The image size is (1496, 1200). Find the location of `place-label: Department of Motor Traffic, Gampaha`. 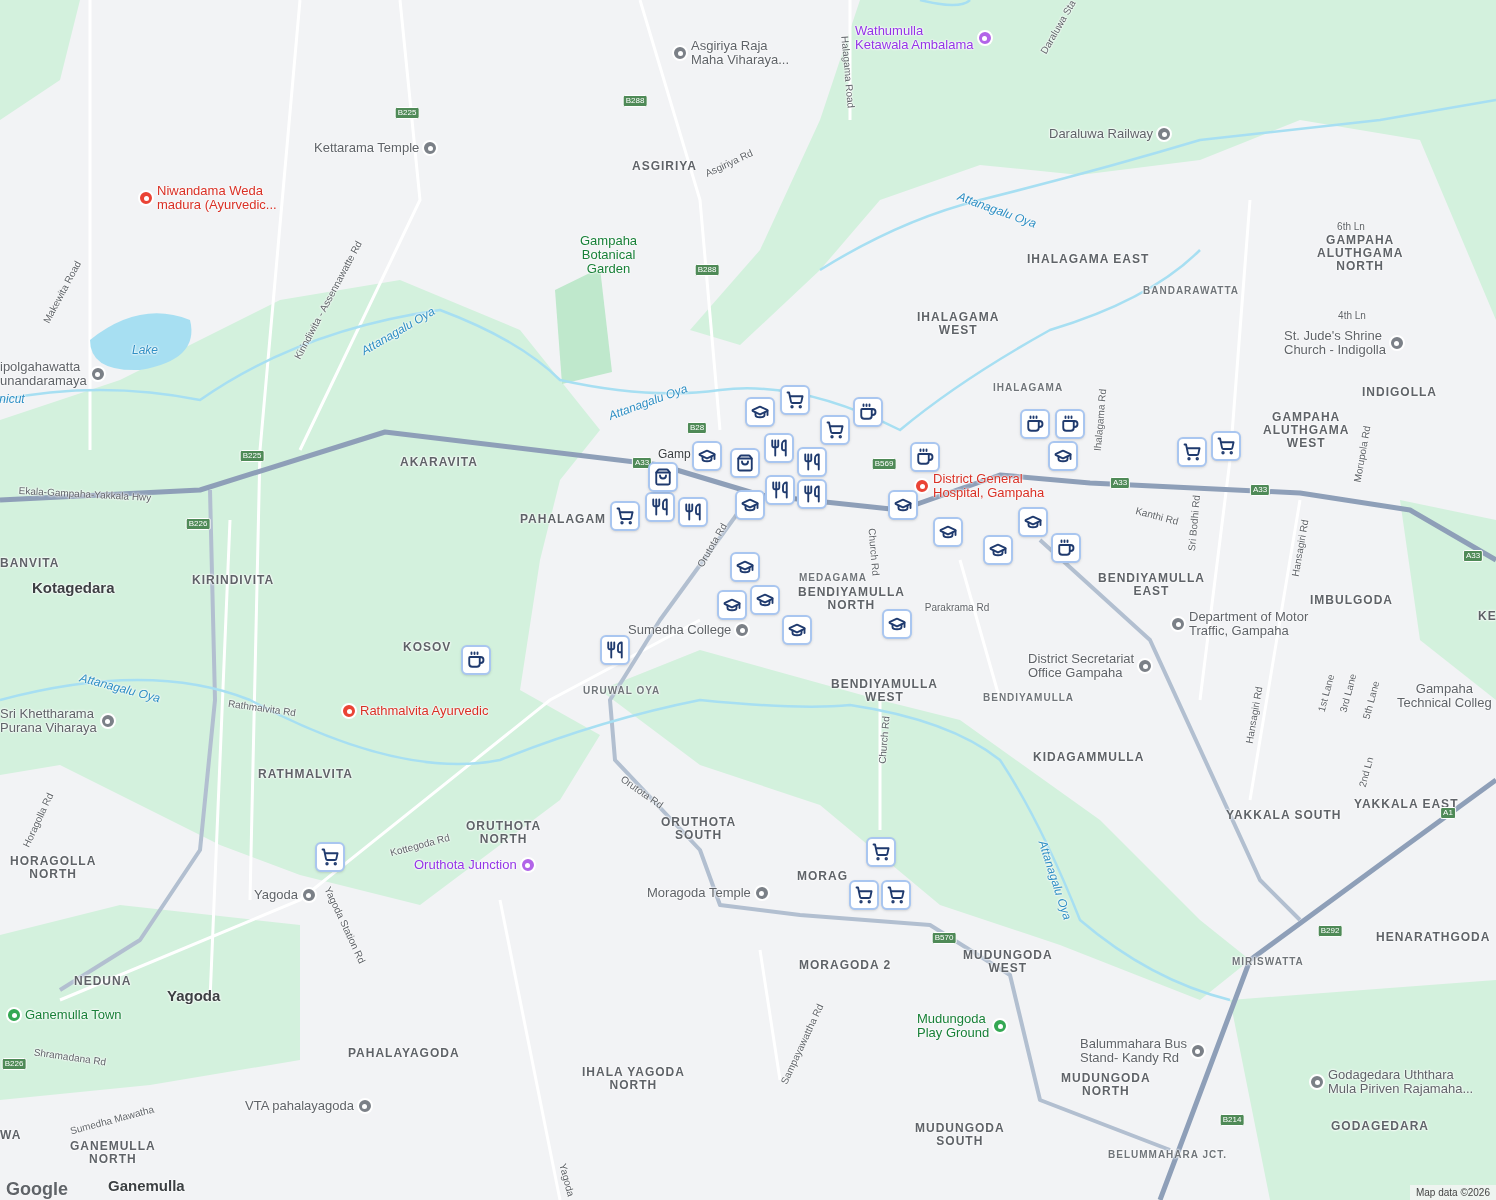

place-label: Department of Motor Traffic, Gampaha is located at coordinates (1249, 624).